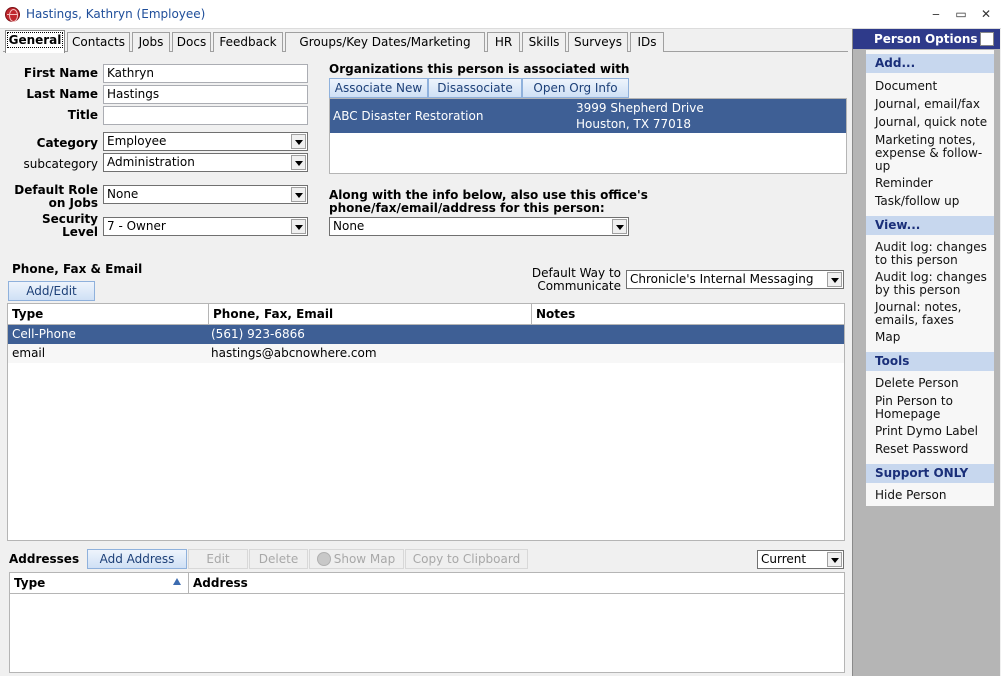 This screenshot has width=1001, height=676. I want to click on option-document: Document, so click(934, 86).